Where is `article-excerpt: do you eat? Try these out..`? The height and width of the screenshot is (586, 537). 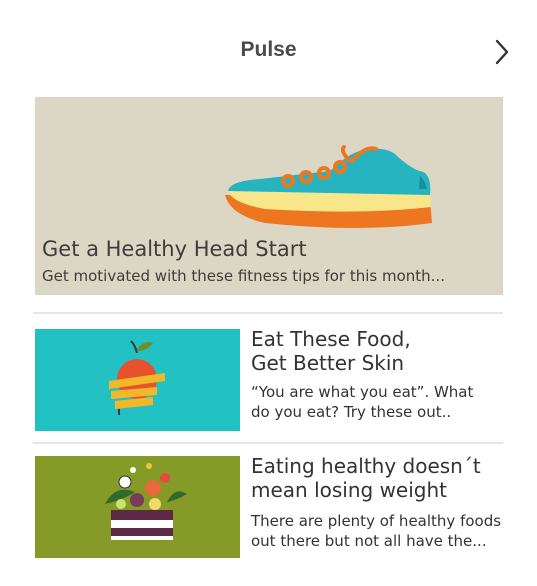 article-excerpt: do you eat? Try these out.. is located at coordinates (351, 412).